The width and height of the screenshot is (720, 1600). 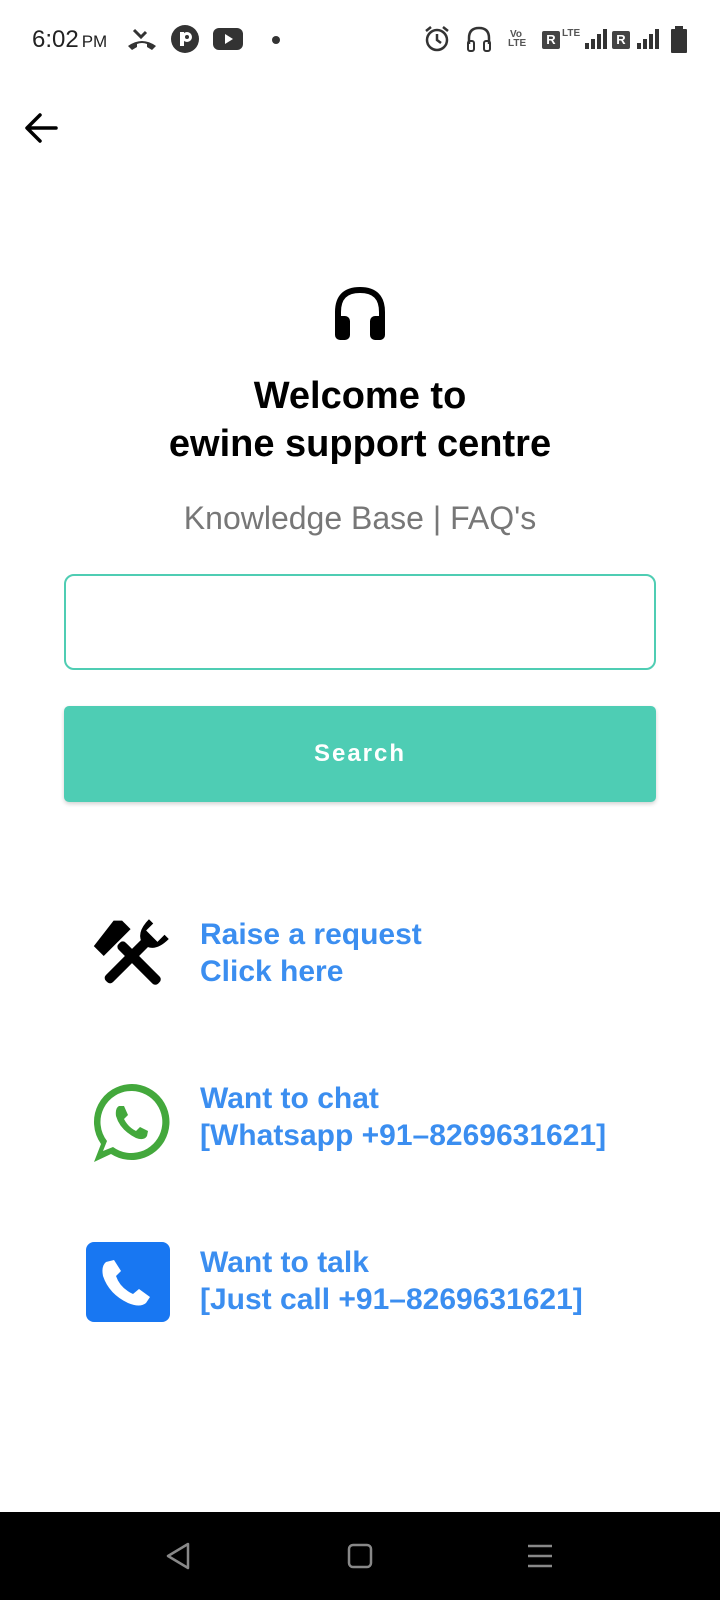 I want to click on raise-request-label: Raise a request, so click(x=311, y=934).